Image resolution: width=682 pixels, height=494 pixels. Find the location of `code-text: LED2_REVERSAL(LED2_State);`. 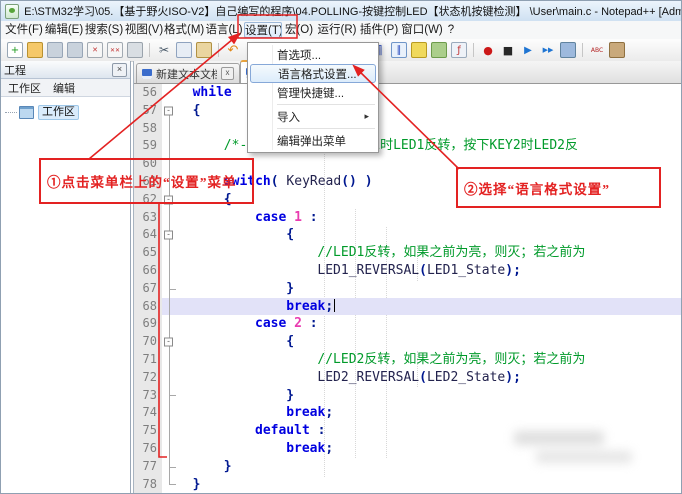

code-text: LED2_REVERSAL(LED2_State); is located at coordinates (429, 378).